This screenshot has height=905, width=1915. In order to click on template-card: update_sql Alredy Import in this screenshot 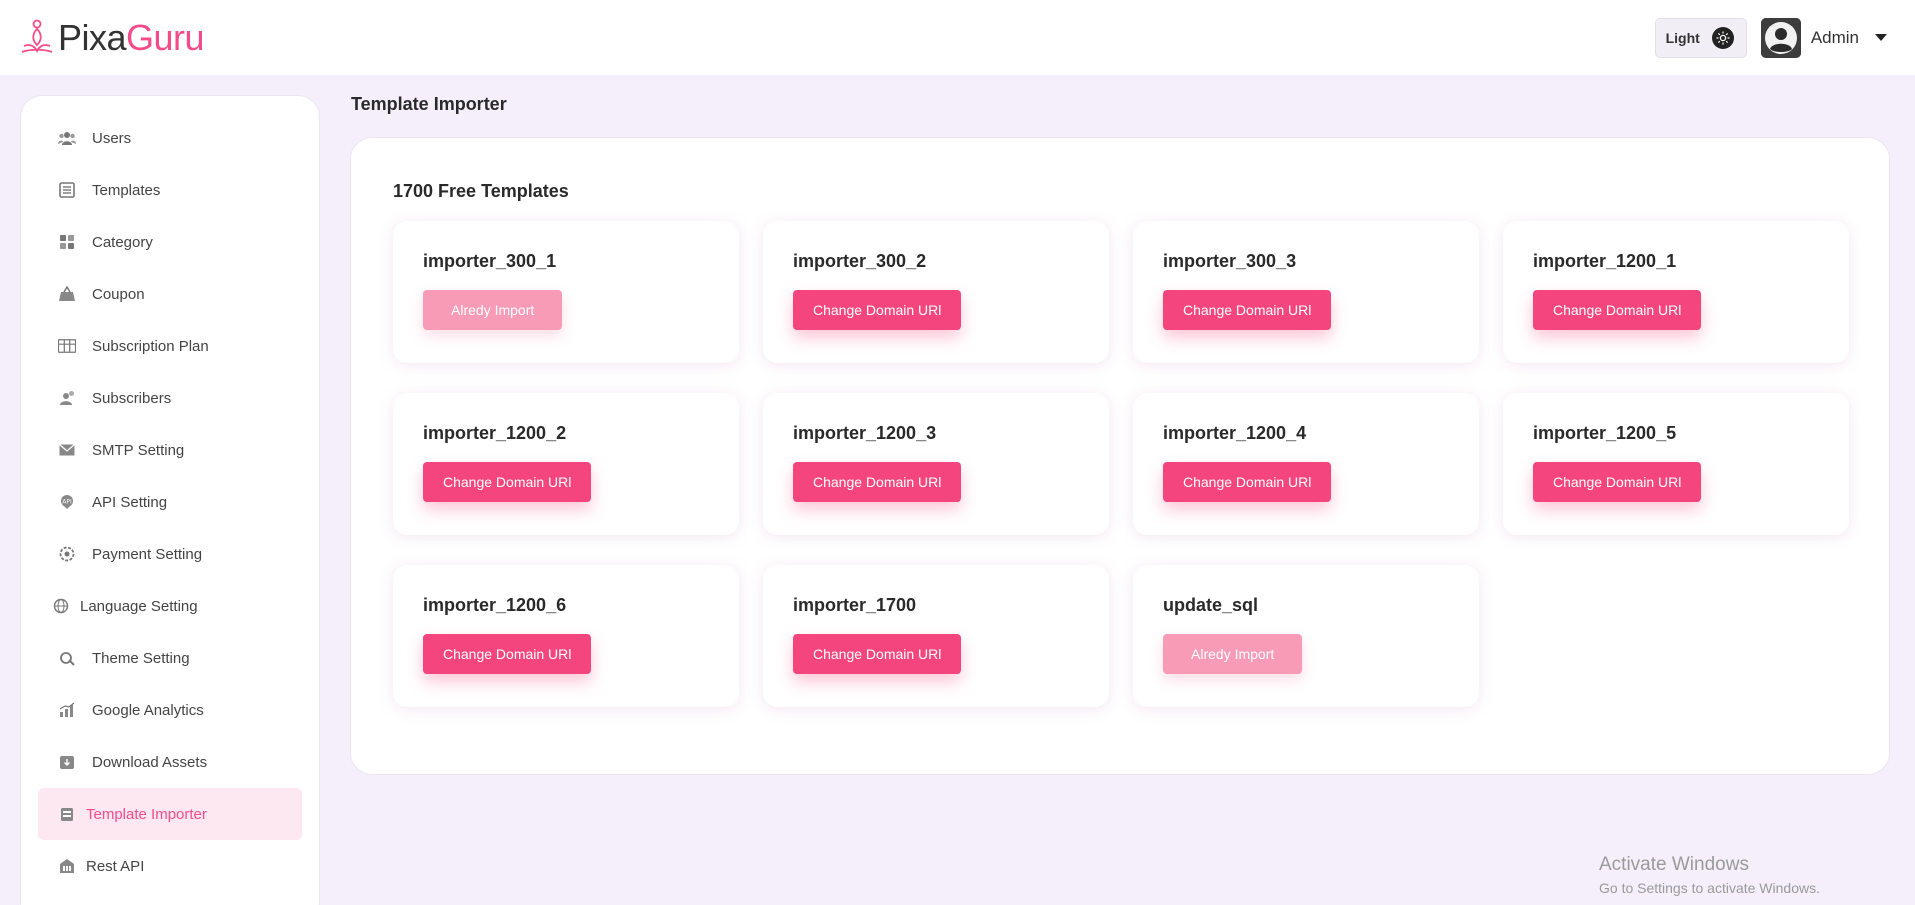, I will do `click(1306, 636)`.